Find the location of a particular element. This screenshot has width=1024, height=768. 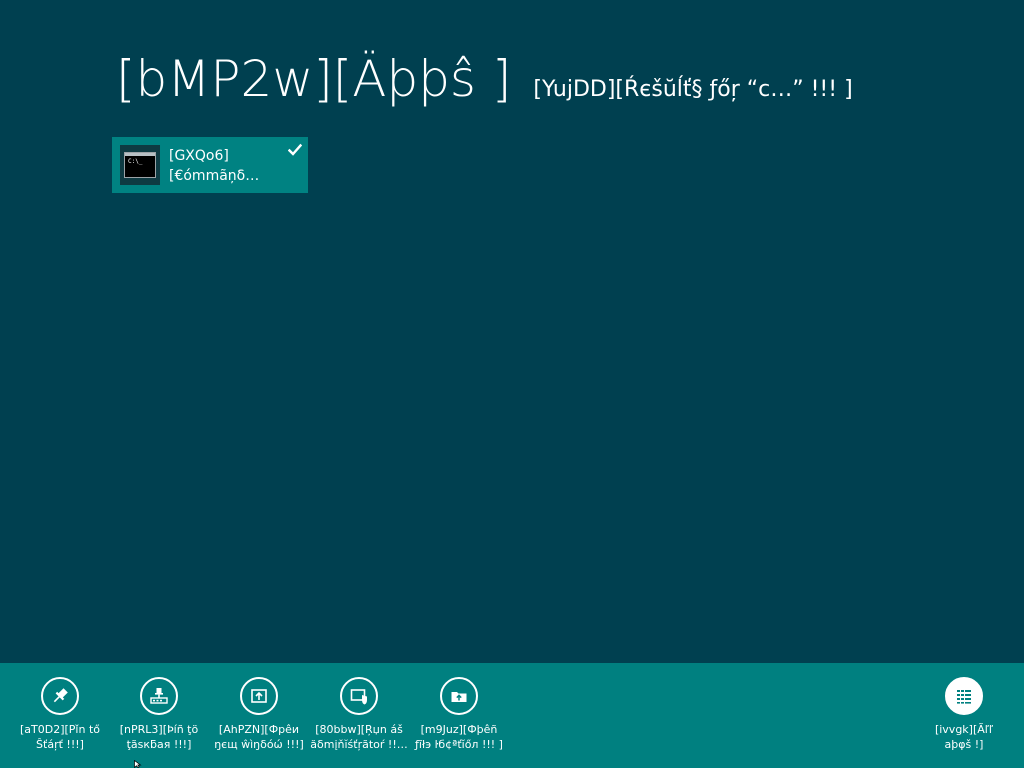

command-prompt-icon: C:\_ is located at coordinates (140, 165).